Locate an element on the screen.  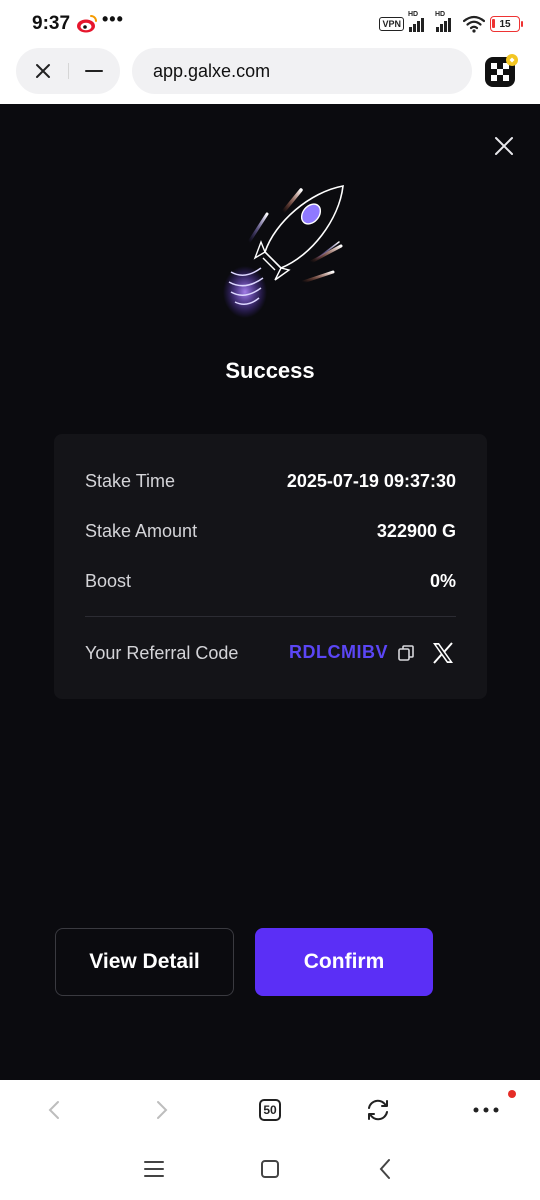
notification-dot is located at coordinates (512, 1094).